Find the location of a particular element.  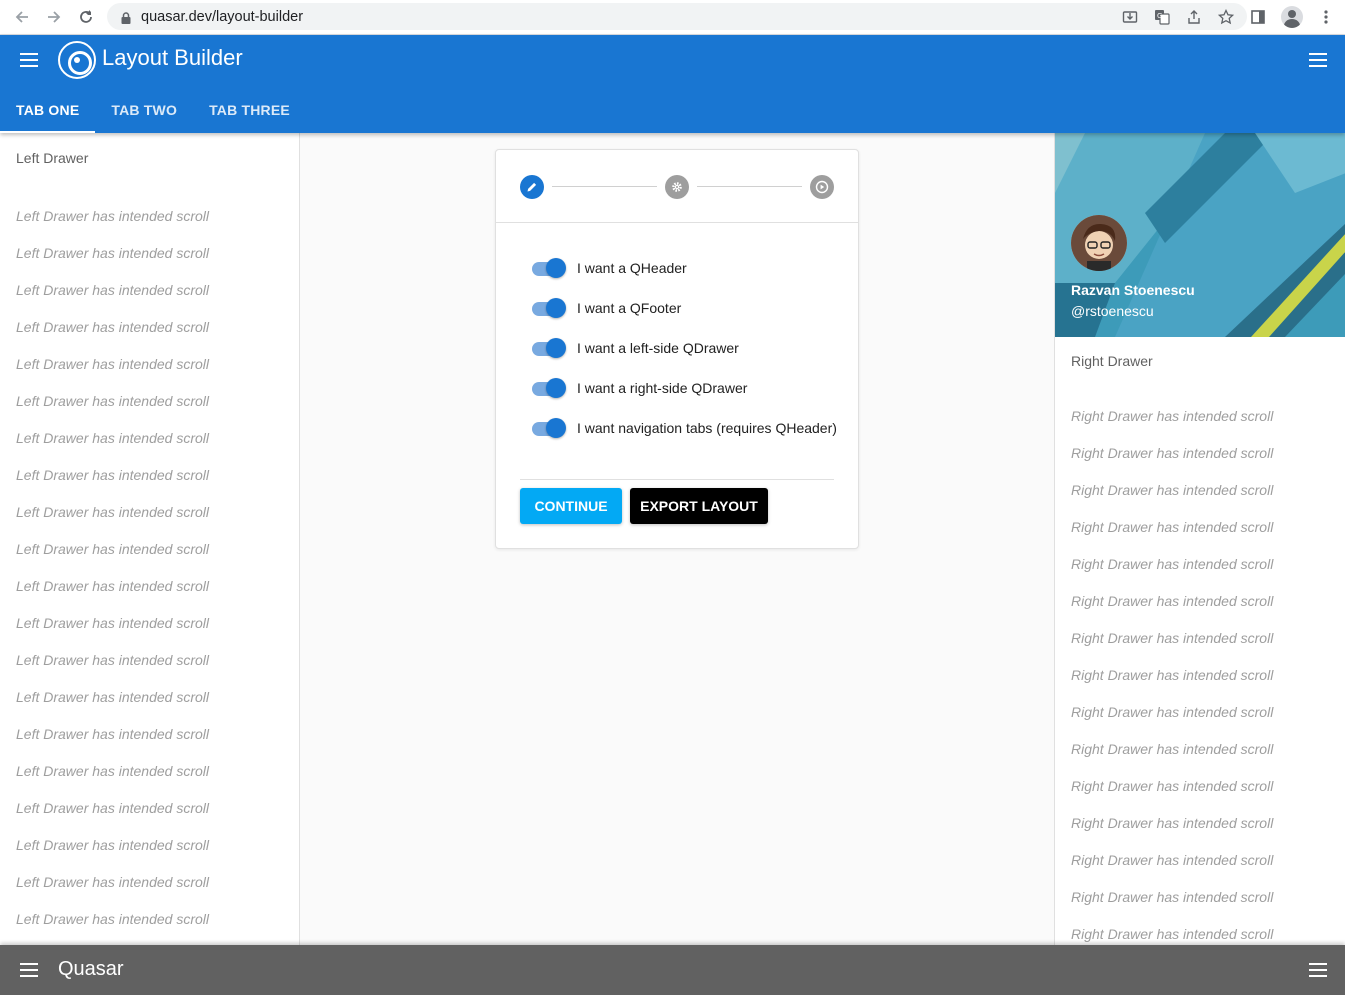

star-icon is located at coordinates (1226, 17).